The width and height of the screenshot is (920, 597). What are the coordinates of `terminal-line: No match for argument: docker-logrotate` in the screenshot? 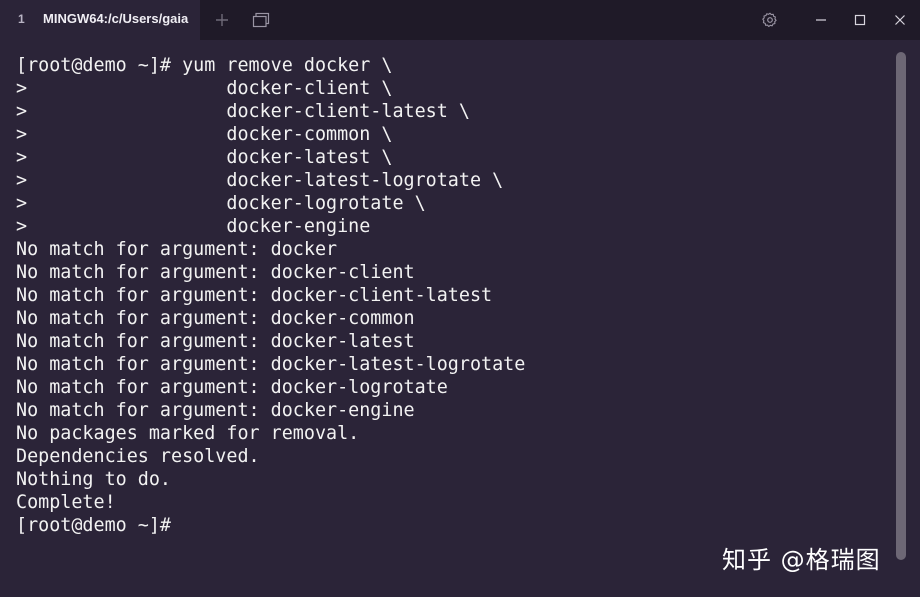 It's located at (232, 387).